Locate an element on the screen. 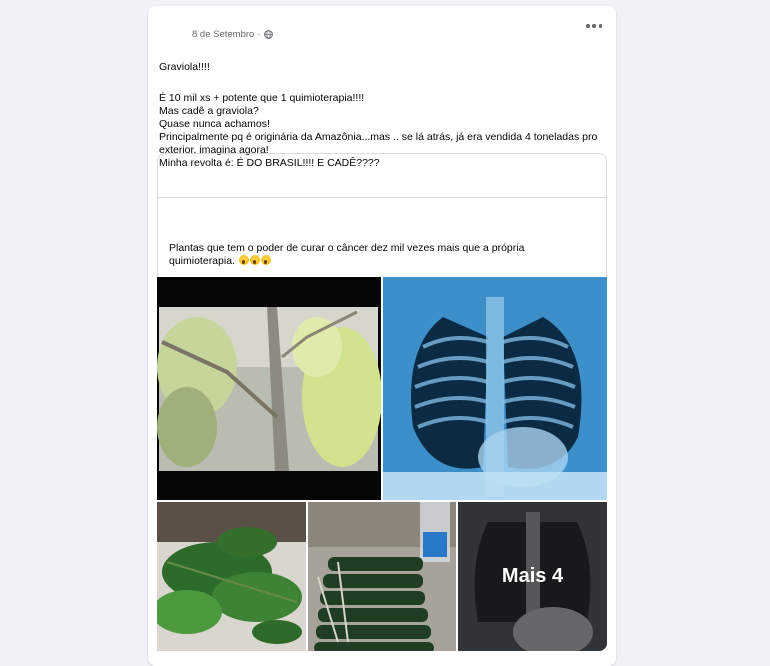  more-photos-label: Mais 4 is located at coordinates (532, 576).